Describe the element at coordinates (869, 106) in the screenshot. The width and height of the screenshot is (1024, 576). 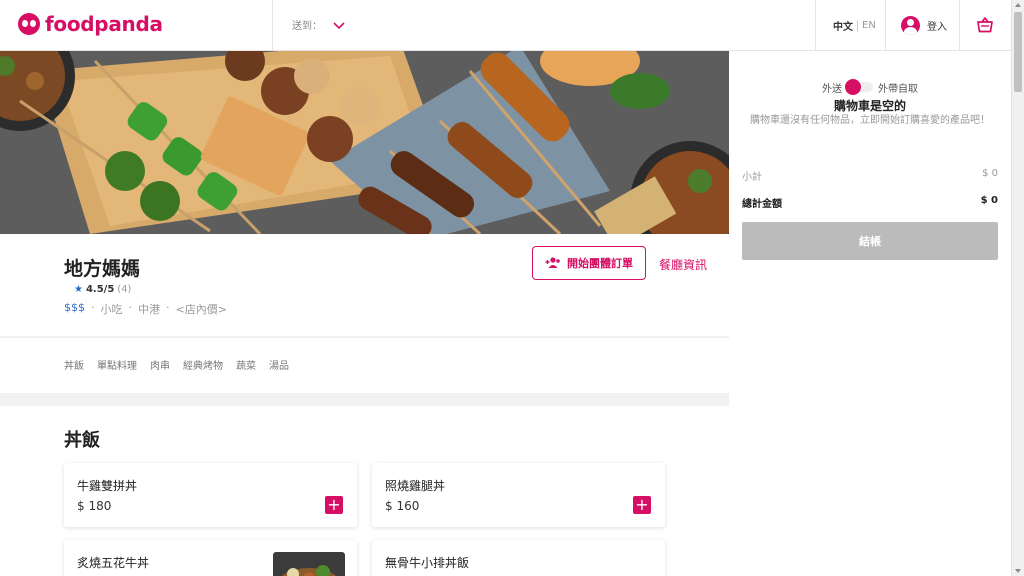
I see `cart-empty-title: 購物車是空的` at that location.